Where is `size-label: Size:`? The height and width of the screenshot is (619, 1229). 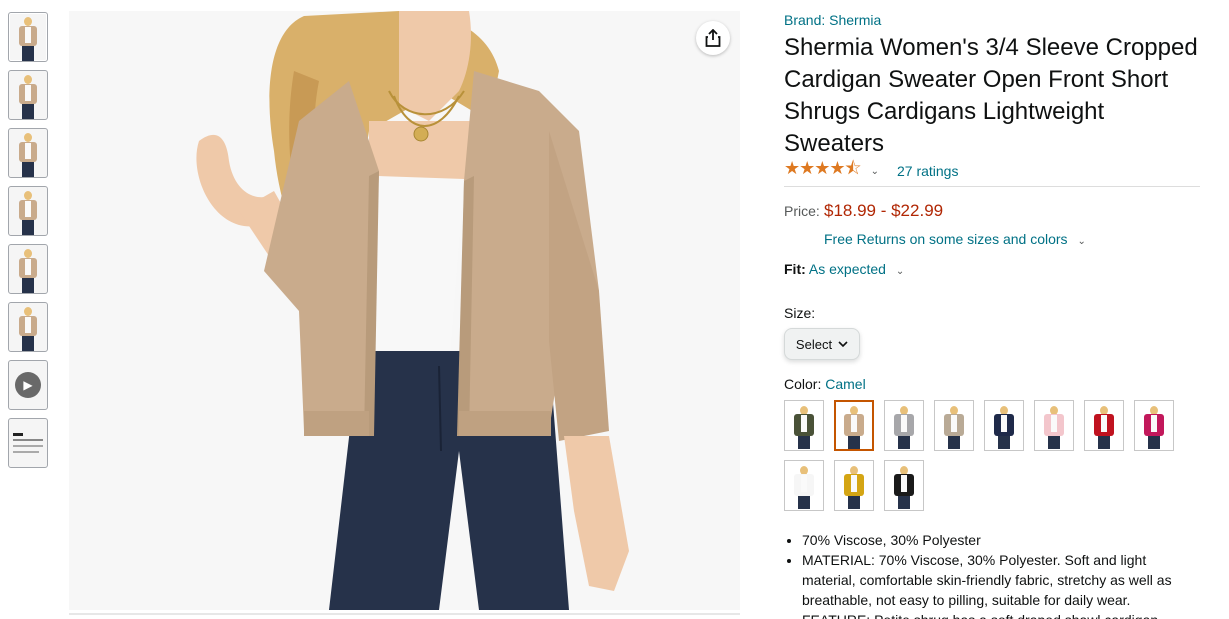
size-label: Size: is located at coordinates (800, 313).